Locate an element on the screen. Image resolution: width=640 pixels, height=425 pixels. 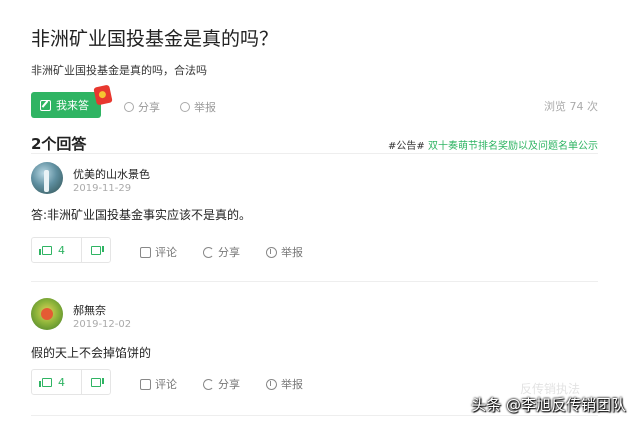
notice-link: #公告# 双十奏萌节排名奖励以及问题名单公示 is located at coordinates (493, 144).